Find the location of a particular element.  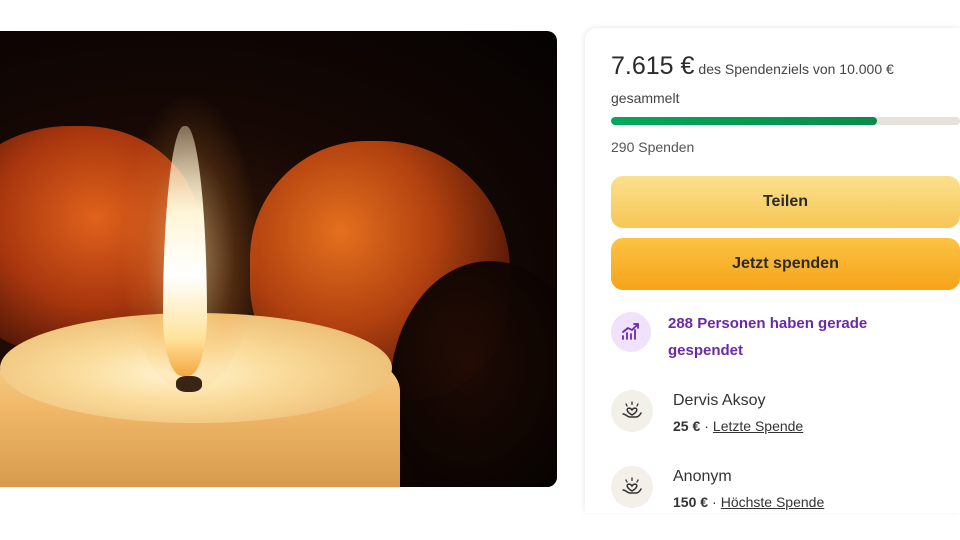

share-button: Teilen is located at coordinates (785, 202).